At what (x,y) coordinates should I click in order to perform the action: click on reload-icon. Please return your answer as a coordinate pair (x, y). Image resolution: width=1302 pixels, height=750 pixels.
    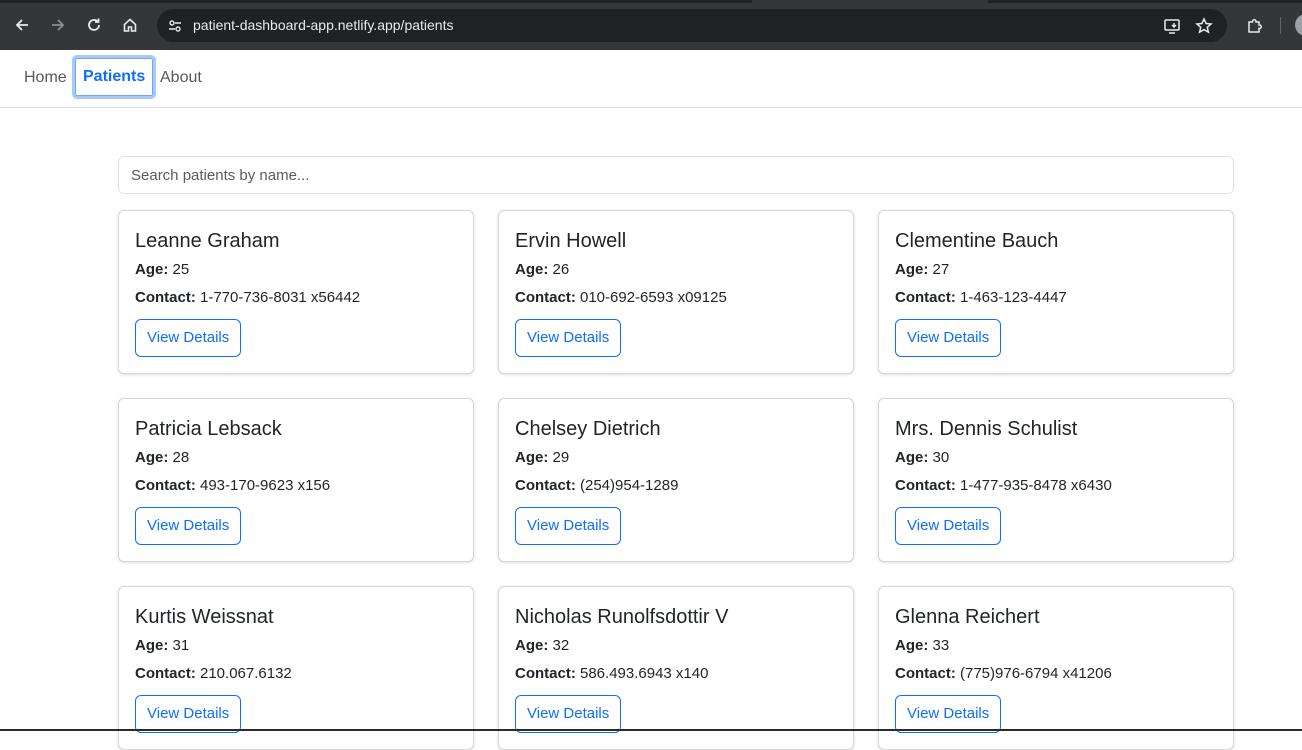
    Looking at the image, I should click on (94, 25).